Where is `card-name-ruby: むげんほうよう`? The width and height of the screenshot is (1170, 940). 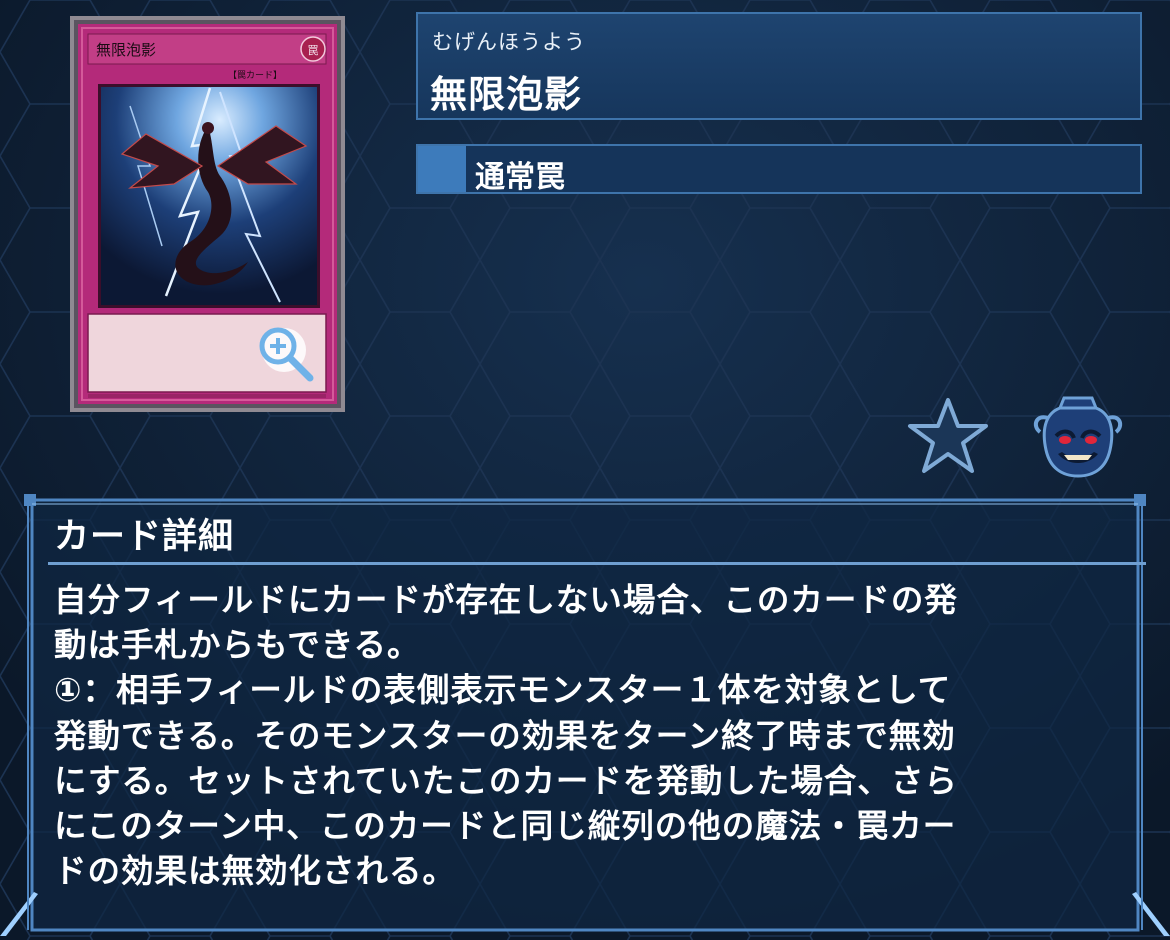
card-name-ruby: むげんほうよう is located at coordinates (509, 42).